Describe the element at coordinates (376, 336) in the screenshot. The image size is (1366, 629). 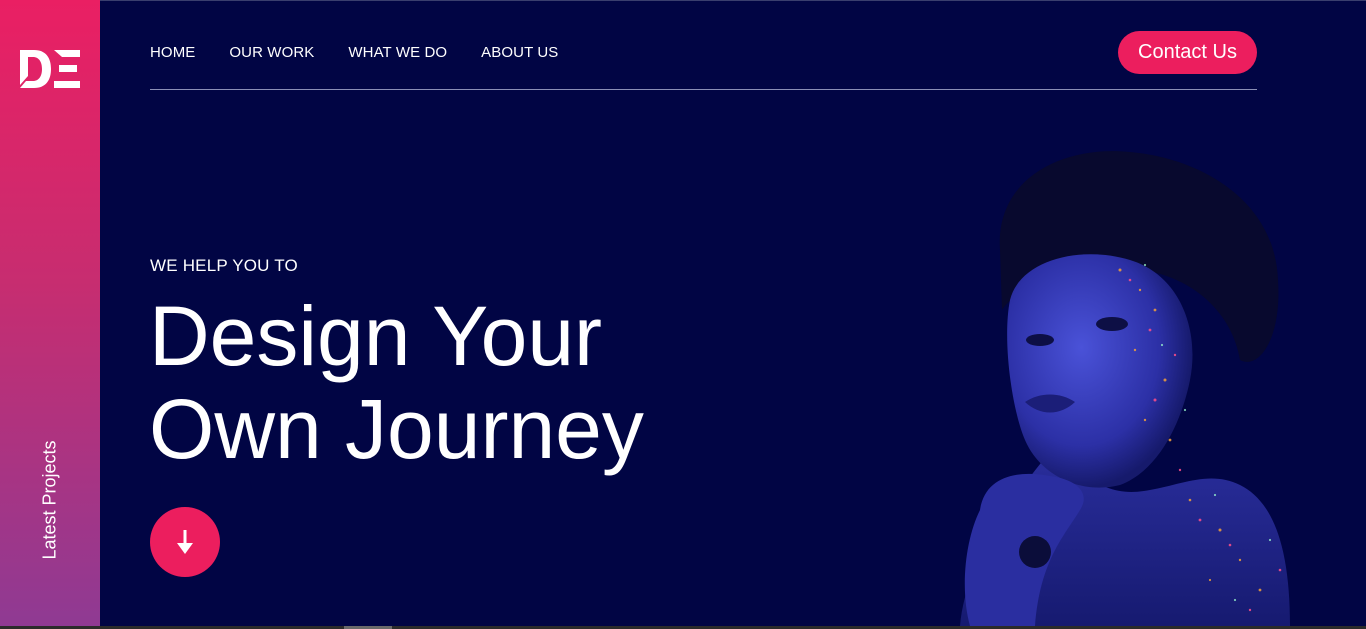
I see `hero-title-line-1: Design Your` at that location.